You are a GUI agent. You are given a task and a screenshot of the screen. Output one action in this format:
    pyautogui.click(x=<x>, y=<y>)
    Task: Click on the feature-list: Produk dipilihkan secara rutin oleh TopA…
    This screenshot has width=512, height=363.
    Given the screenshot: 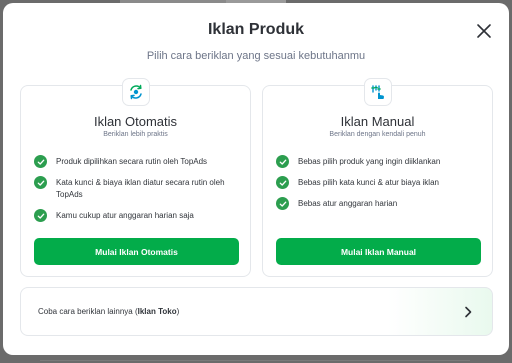 What is the action you would take?
    pyautogui.click(x=138, y=193)
    